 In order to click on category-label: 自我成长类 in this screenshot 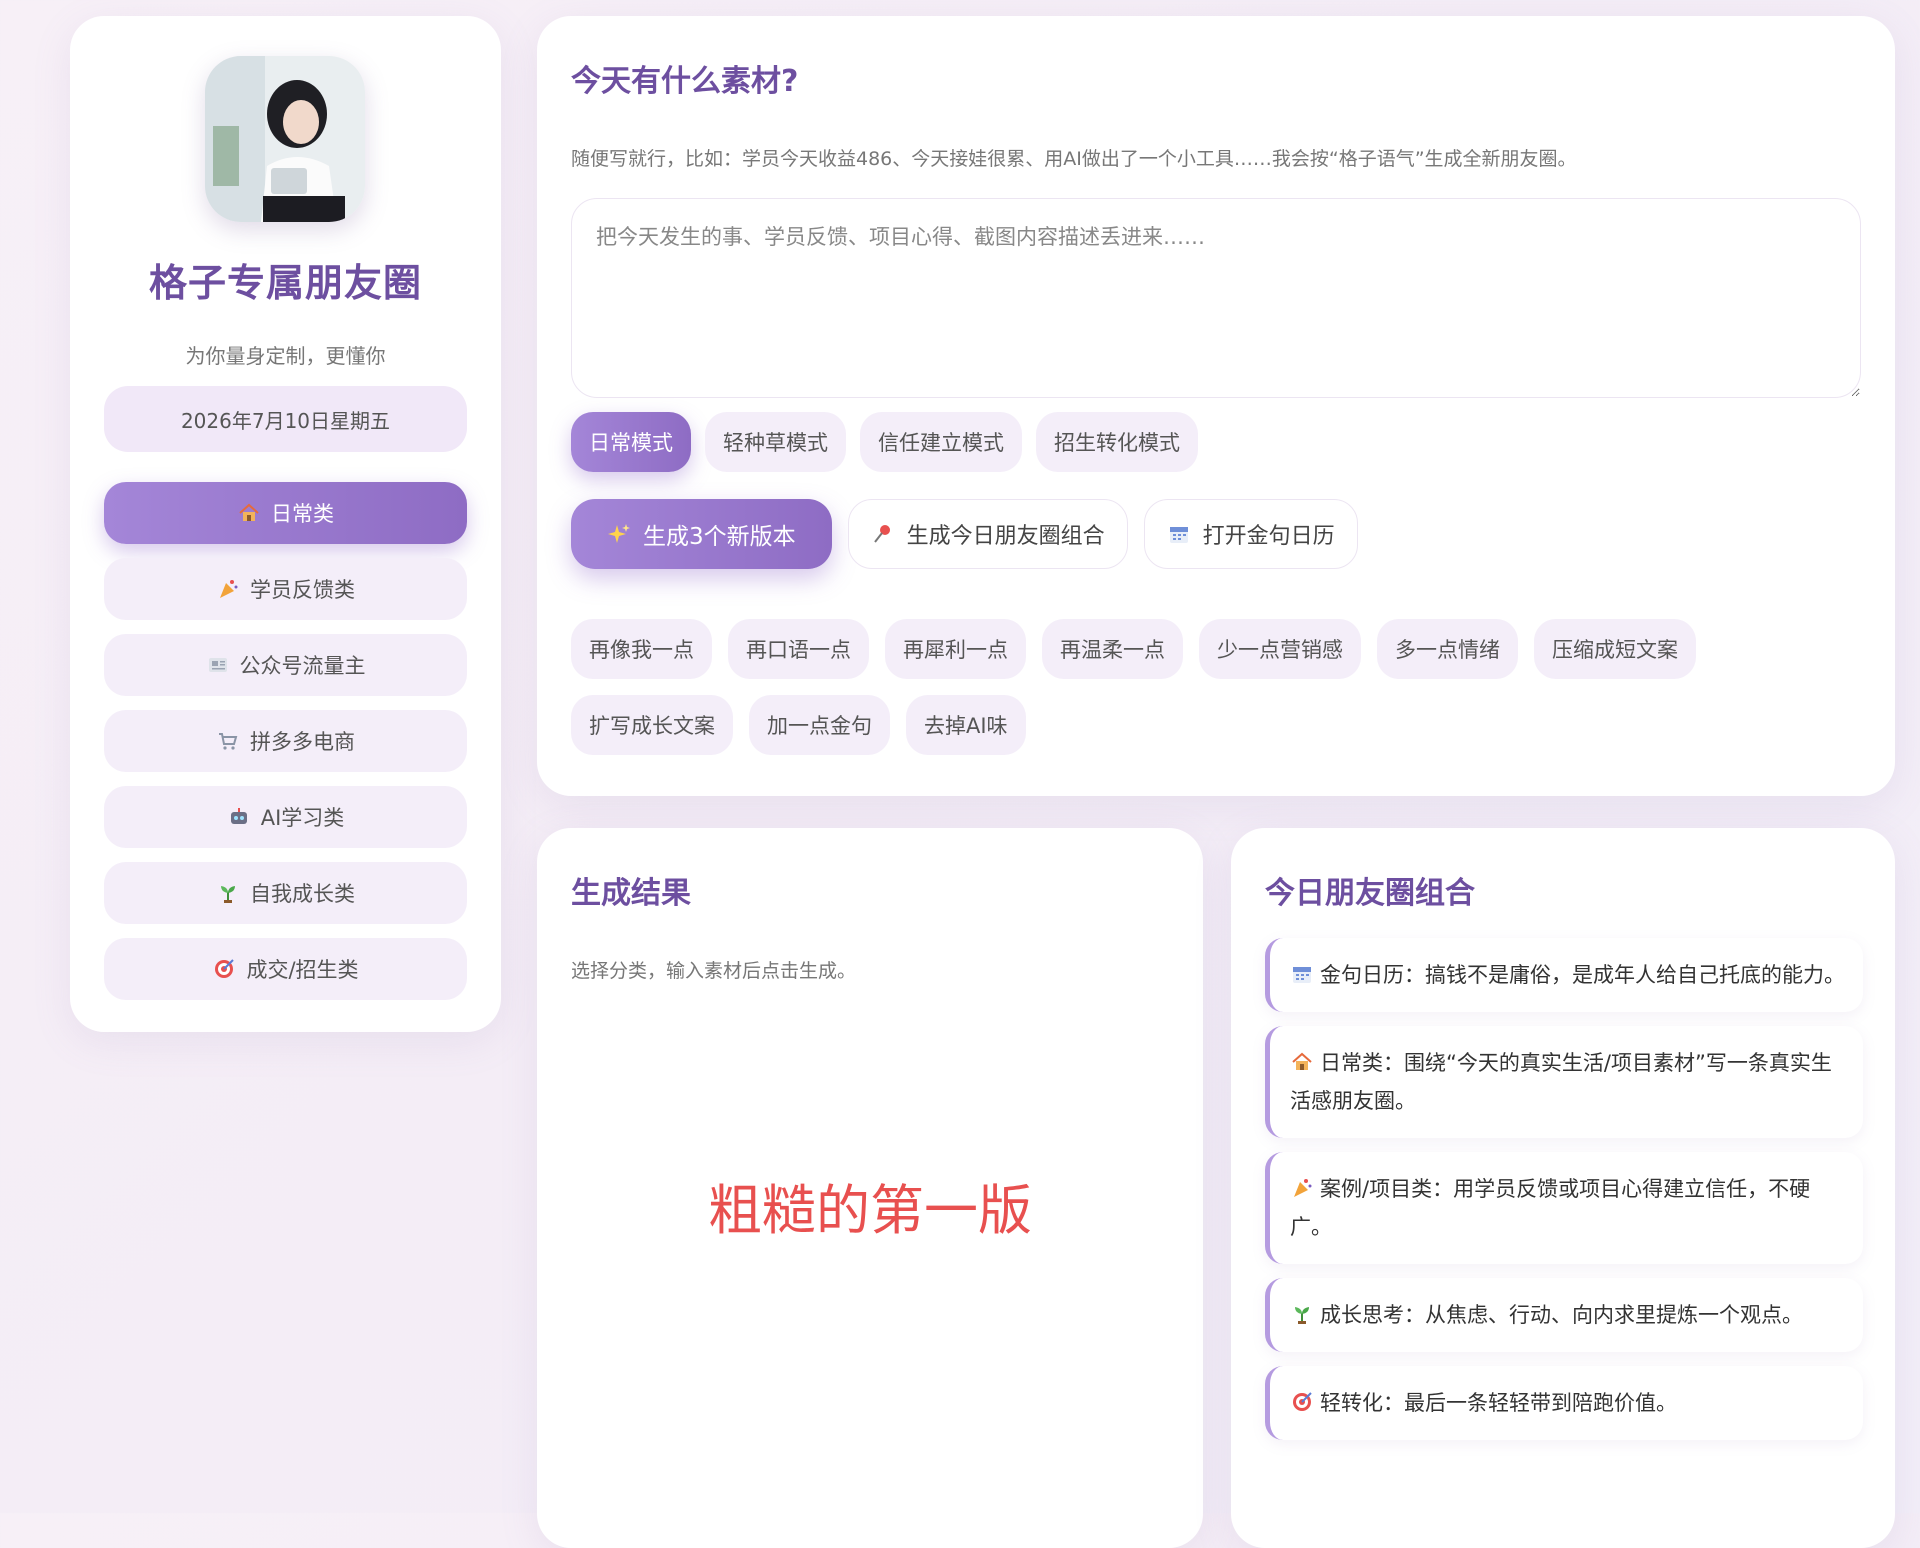, I will do `click(302, 894)`.